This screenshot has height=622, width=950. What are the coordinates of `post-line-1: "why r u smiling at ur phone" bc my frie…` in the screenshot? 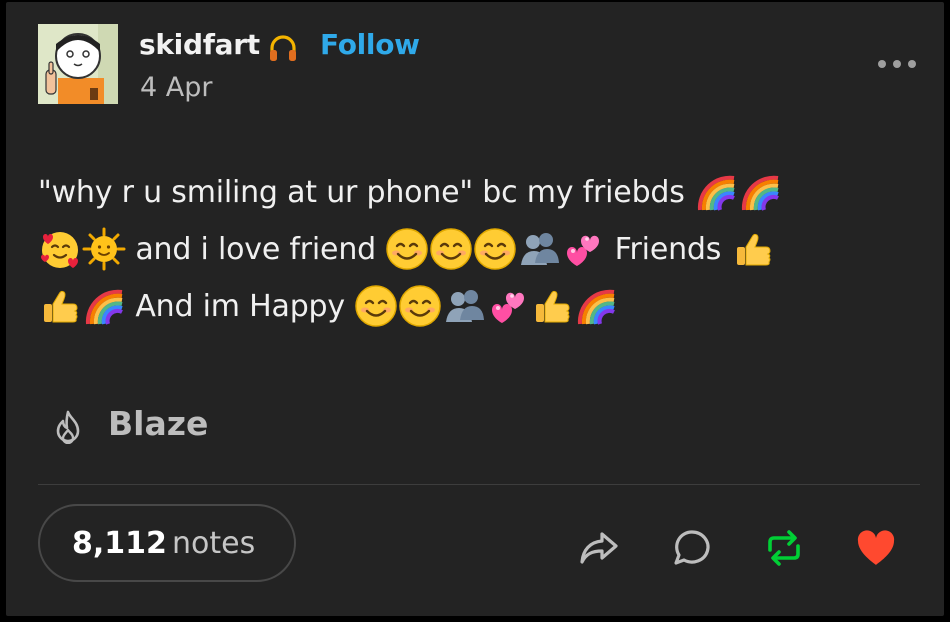 It's located at (478, 192).